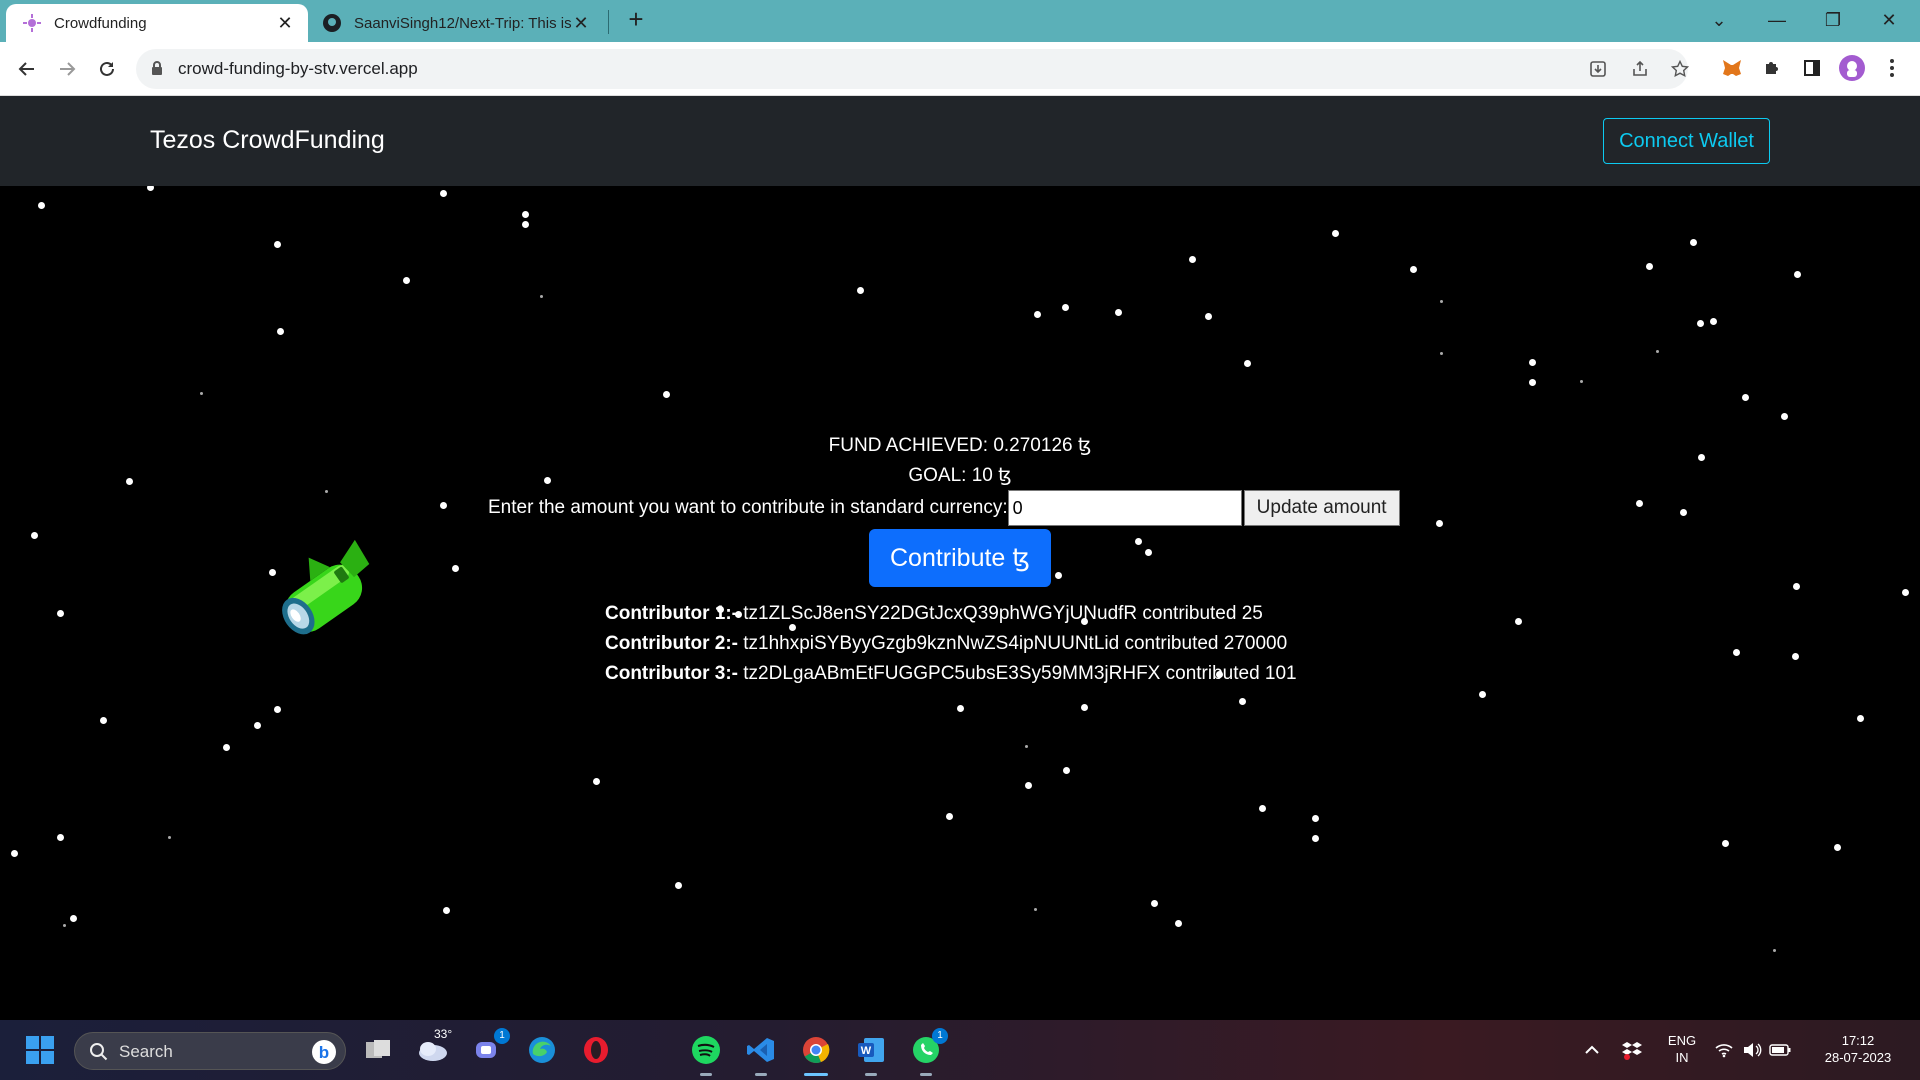 The height and width of the screenshot is (1080, 1920). Describe the element at coordinates (960, 475) in the screenshot. I see `goal-text: GOAL: 10 ꜩ` at that location.